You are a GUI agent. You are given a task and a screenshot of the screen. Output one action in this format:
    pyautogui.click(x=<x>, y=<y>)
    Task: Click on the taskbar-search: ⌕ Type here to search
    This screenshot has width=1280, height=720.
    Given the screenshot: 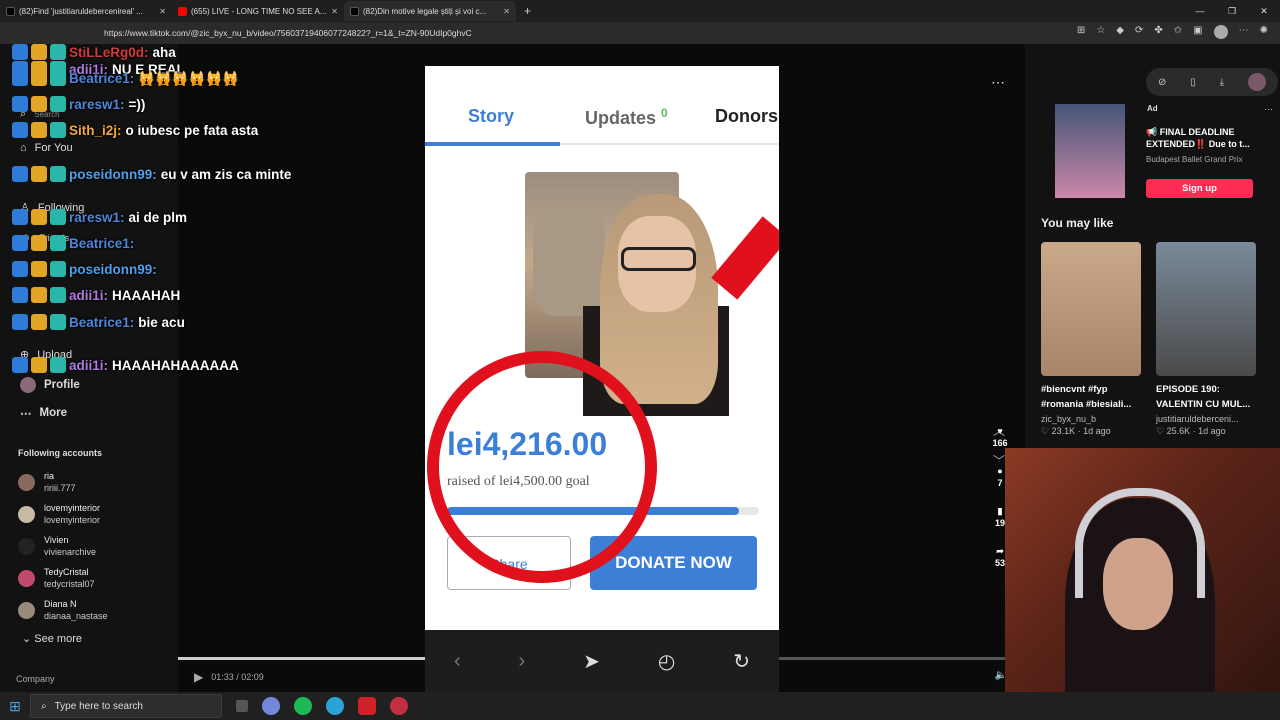 What is the action you would take?
    pyautogui.click(x=126, y=706)
    